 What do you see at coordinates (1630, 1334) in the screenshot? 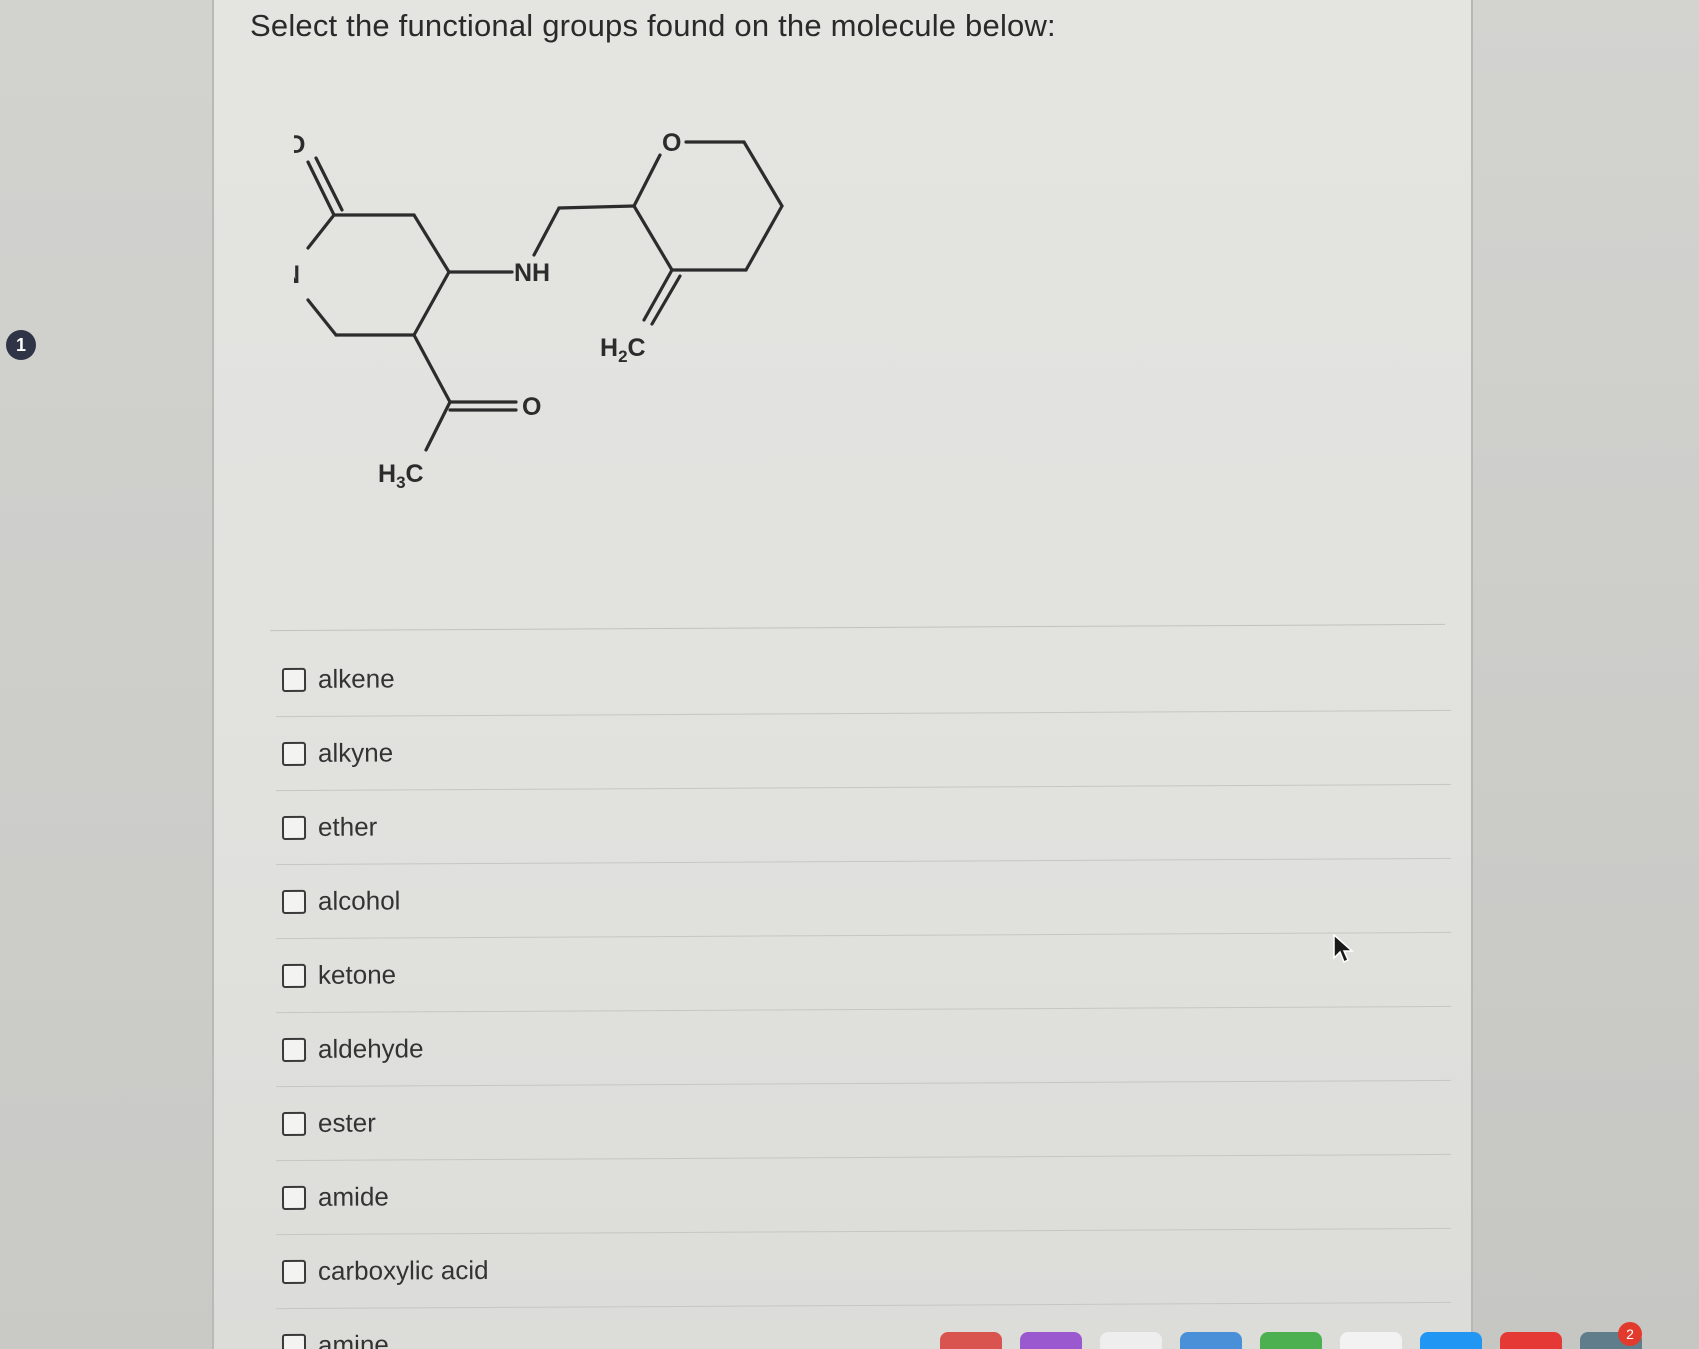
I see `notification-badge: 2` at bounding box center [1630, 1334].